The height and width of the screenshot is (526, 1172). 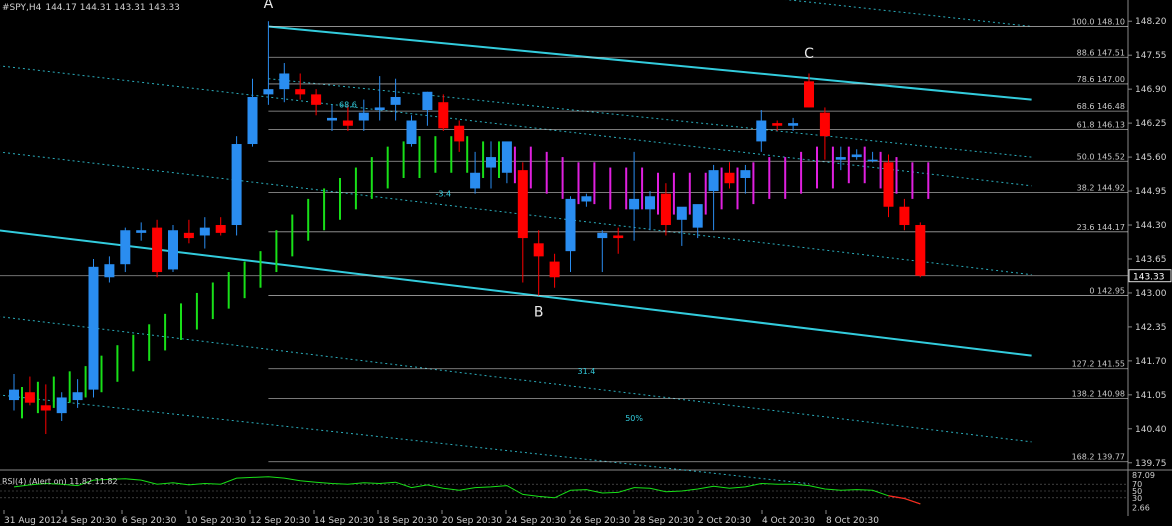 I want to click on price-tick-label: 141.05, so click(x=1151, y=396).